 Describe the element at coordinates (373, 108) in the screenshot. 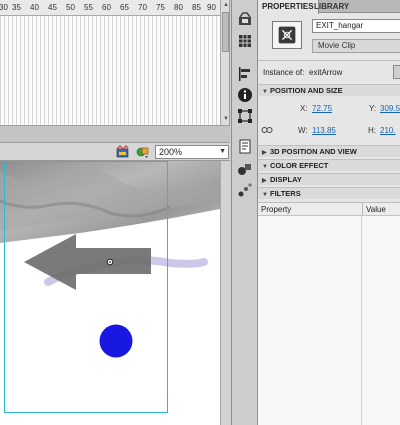

I see `y-label: Y:` at that location.